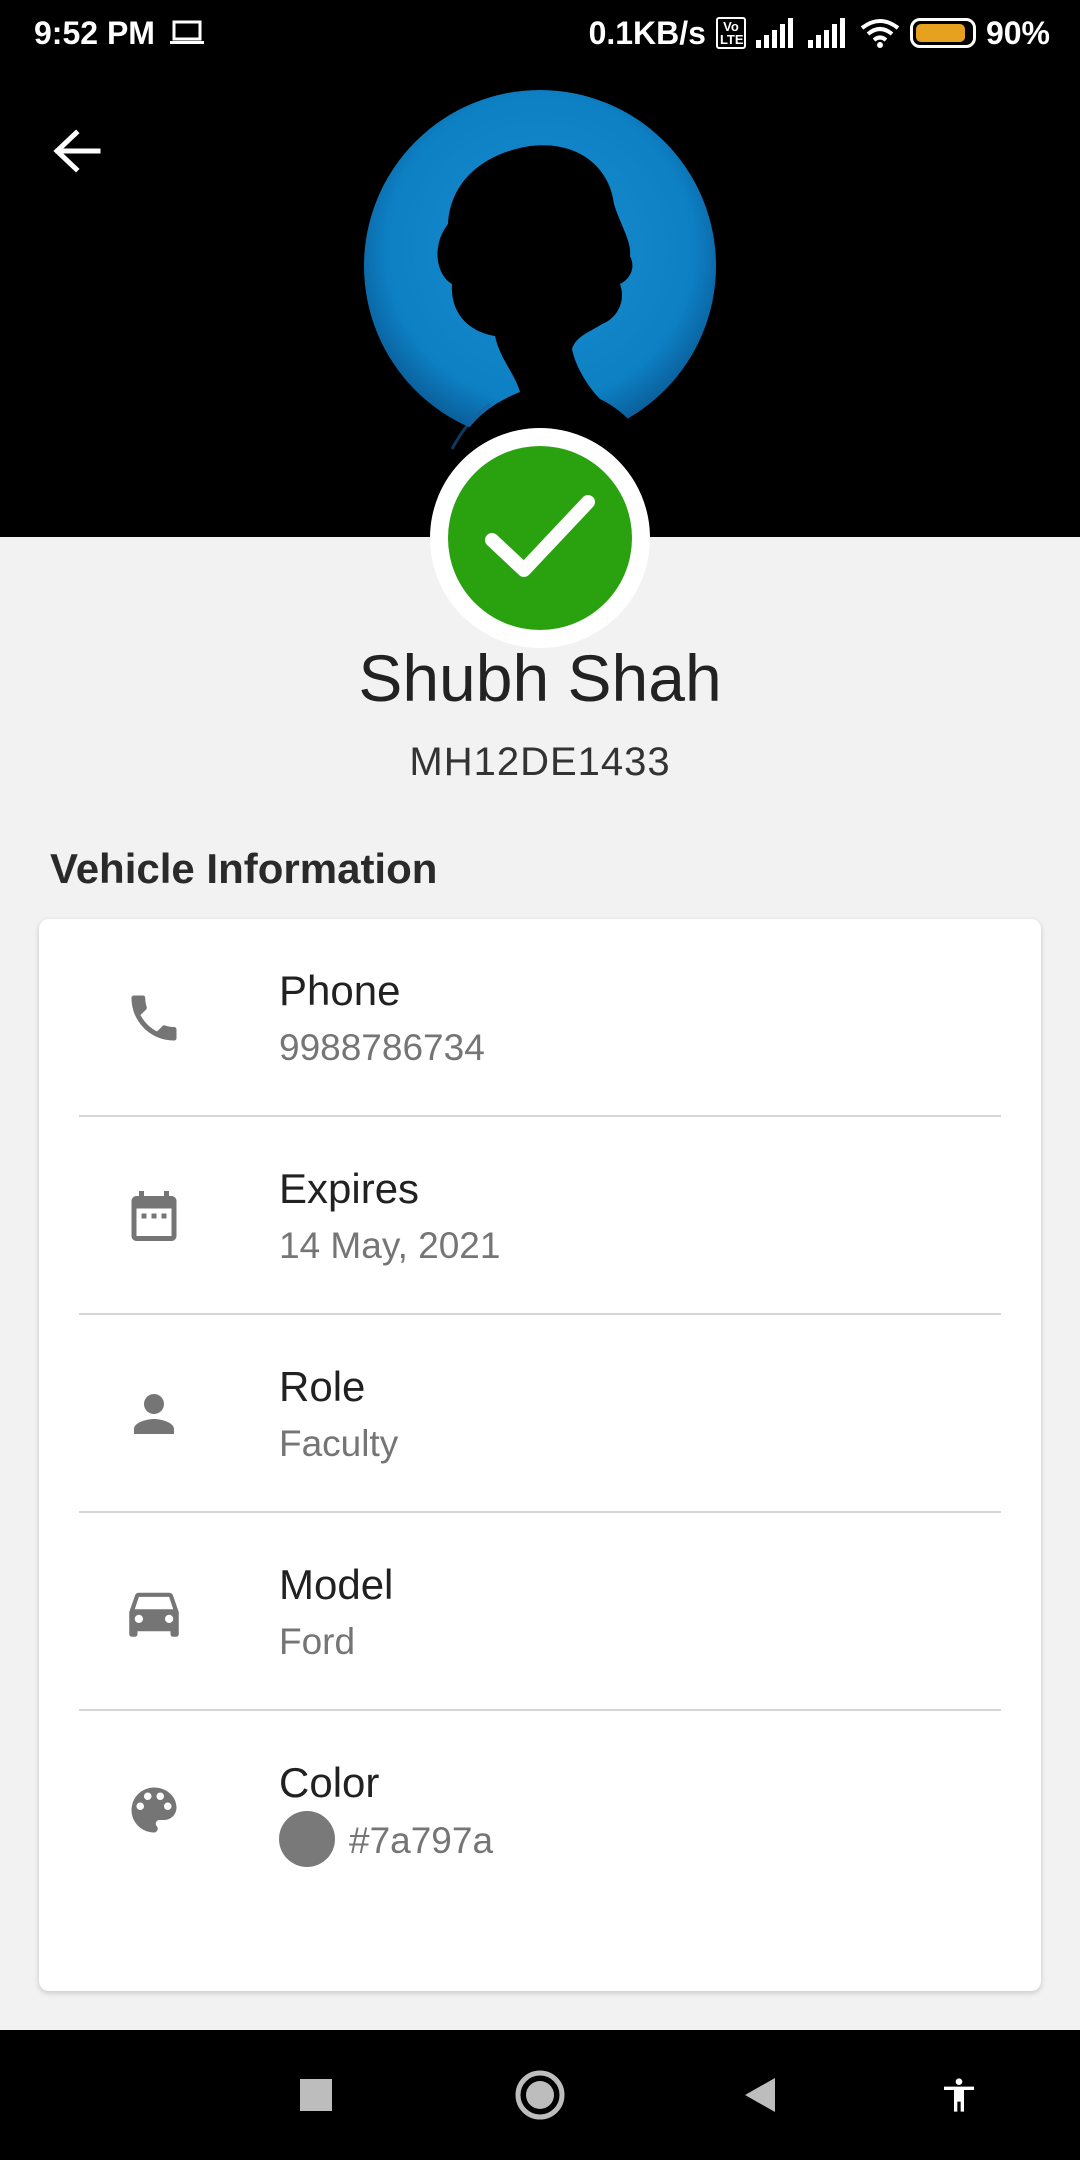 Image resolution: width=1080 pixels, height=2160 pixels. What do you see at coordinates (154, 1216) in the screenshot?
I see `calendar-icon` at bounding box center [154, 1216].